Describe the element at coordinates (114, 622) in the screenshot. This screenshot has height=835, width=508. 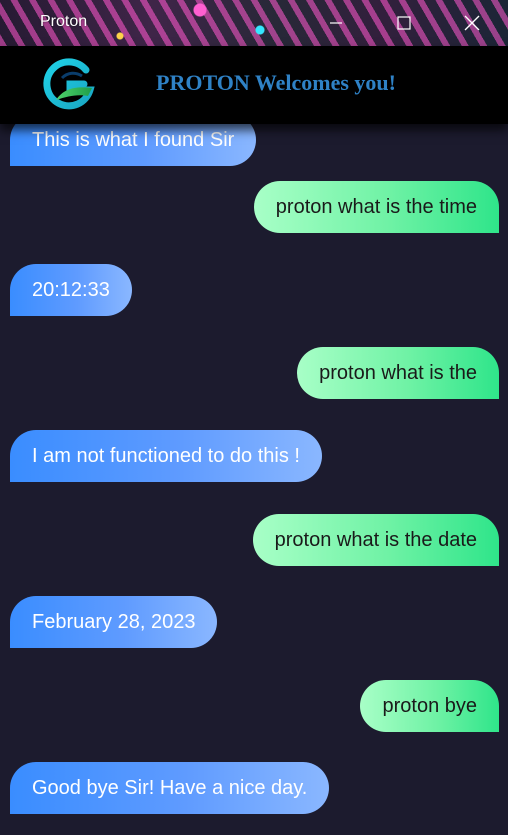
I see `bot-message: February 28, 2023` at that location.